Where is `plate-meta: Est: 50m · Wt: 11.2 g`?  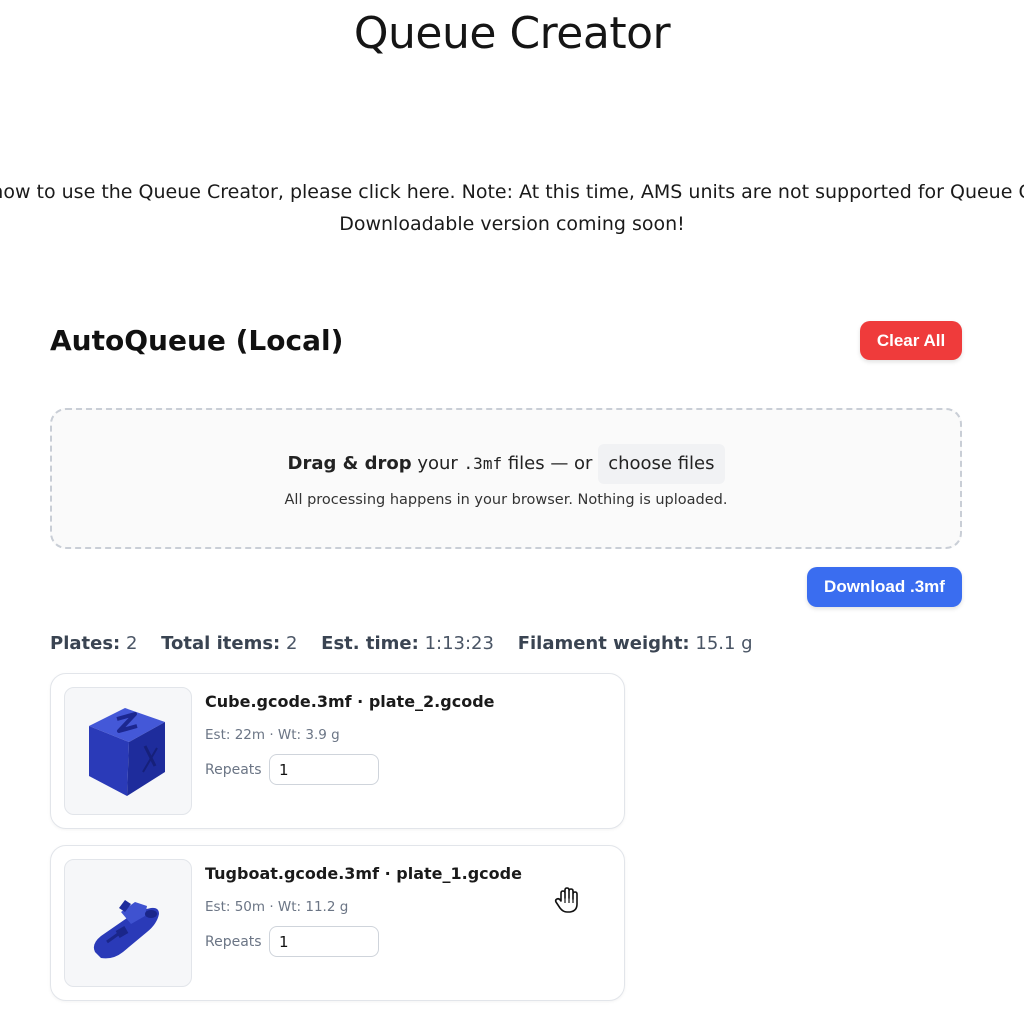
plate-meta: Est: 50m · Wt: 11.2 g is located at coordinates (277, 907).